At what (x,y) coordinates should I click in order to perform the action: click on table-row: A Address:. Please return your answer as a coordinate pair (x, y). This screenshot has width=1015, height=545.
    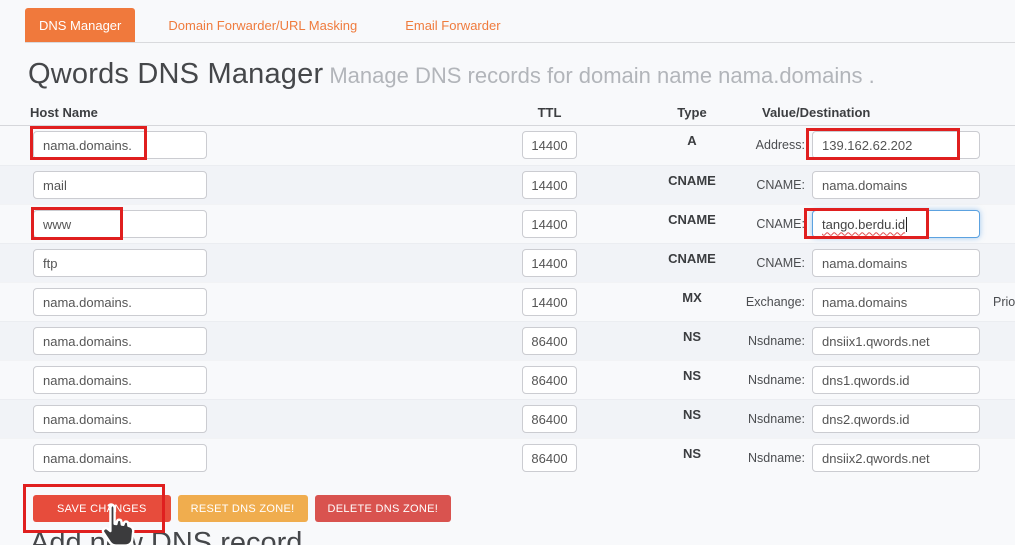
    Looking at the image, I should click on (507, 145).